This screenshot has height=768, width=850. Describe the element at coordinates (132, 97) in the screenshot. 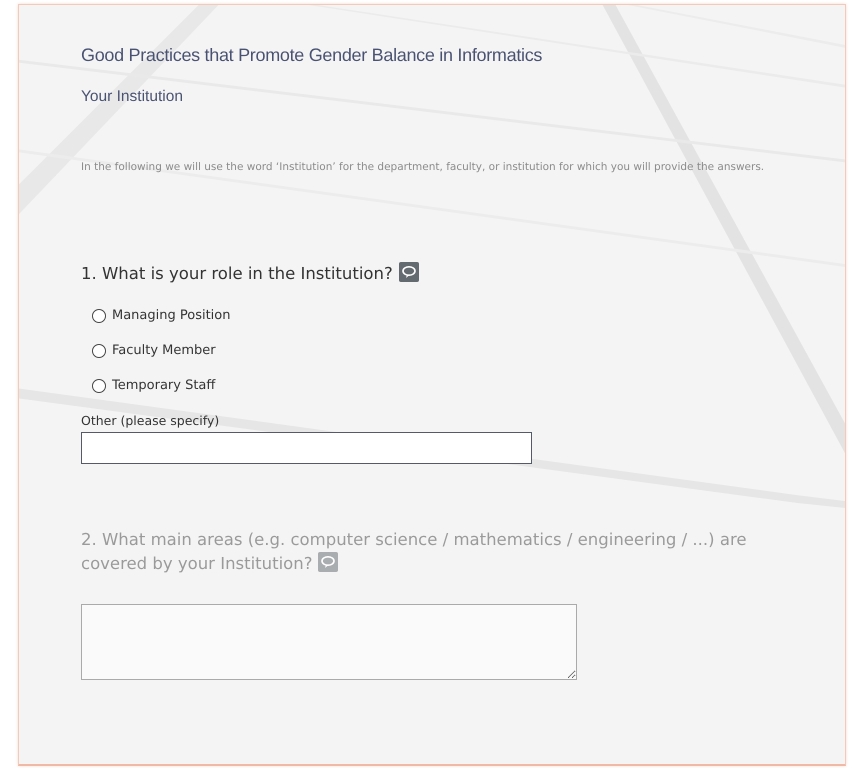

I see `section-title: Your Institution` at that location.